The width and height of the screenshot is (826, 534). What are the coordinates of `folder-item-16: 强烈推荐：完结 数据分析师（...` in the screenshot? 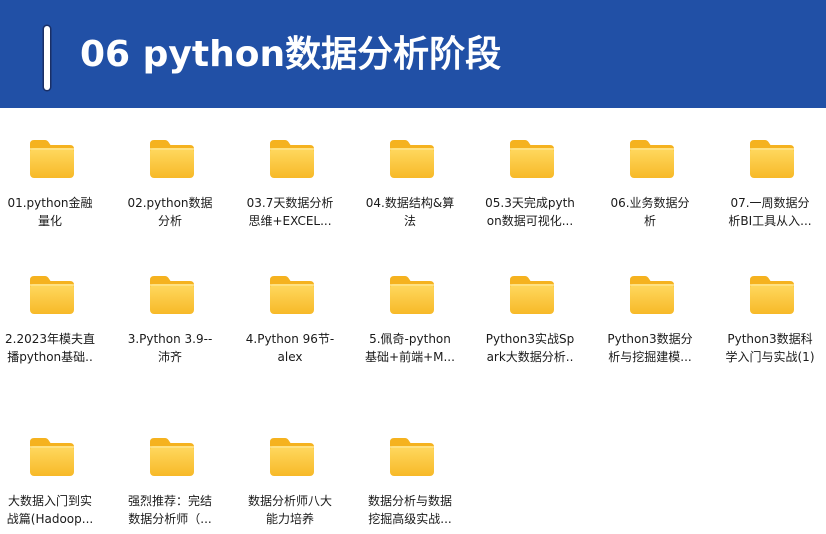 It's located at (170, 466).